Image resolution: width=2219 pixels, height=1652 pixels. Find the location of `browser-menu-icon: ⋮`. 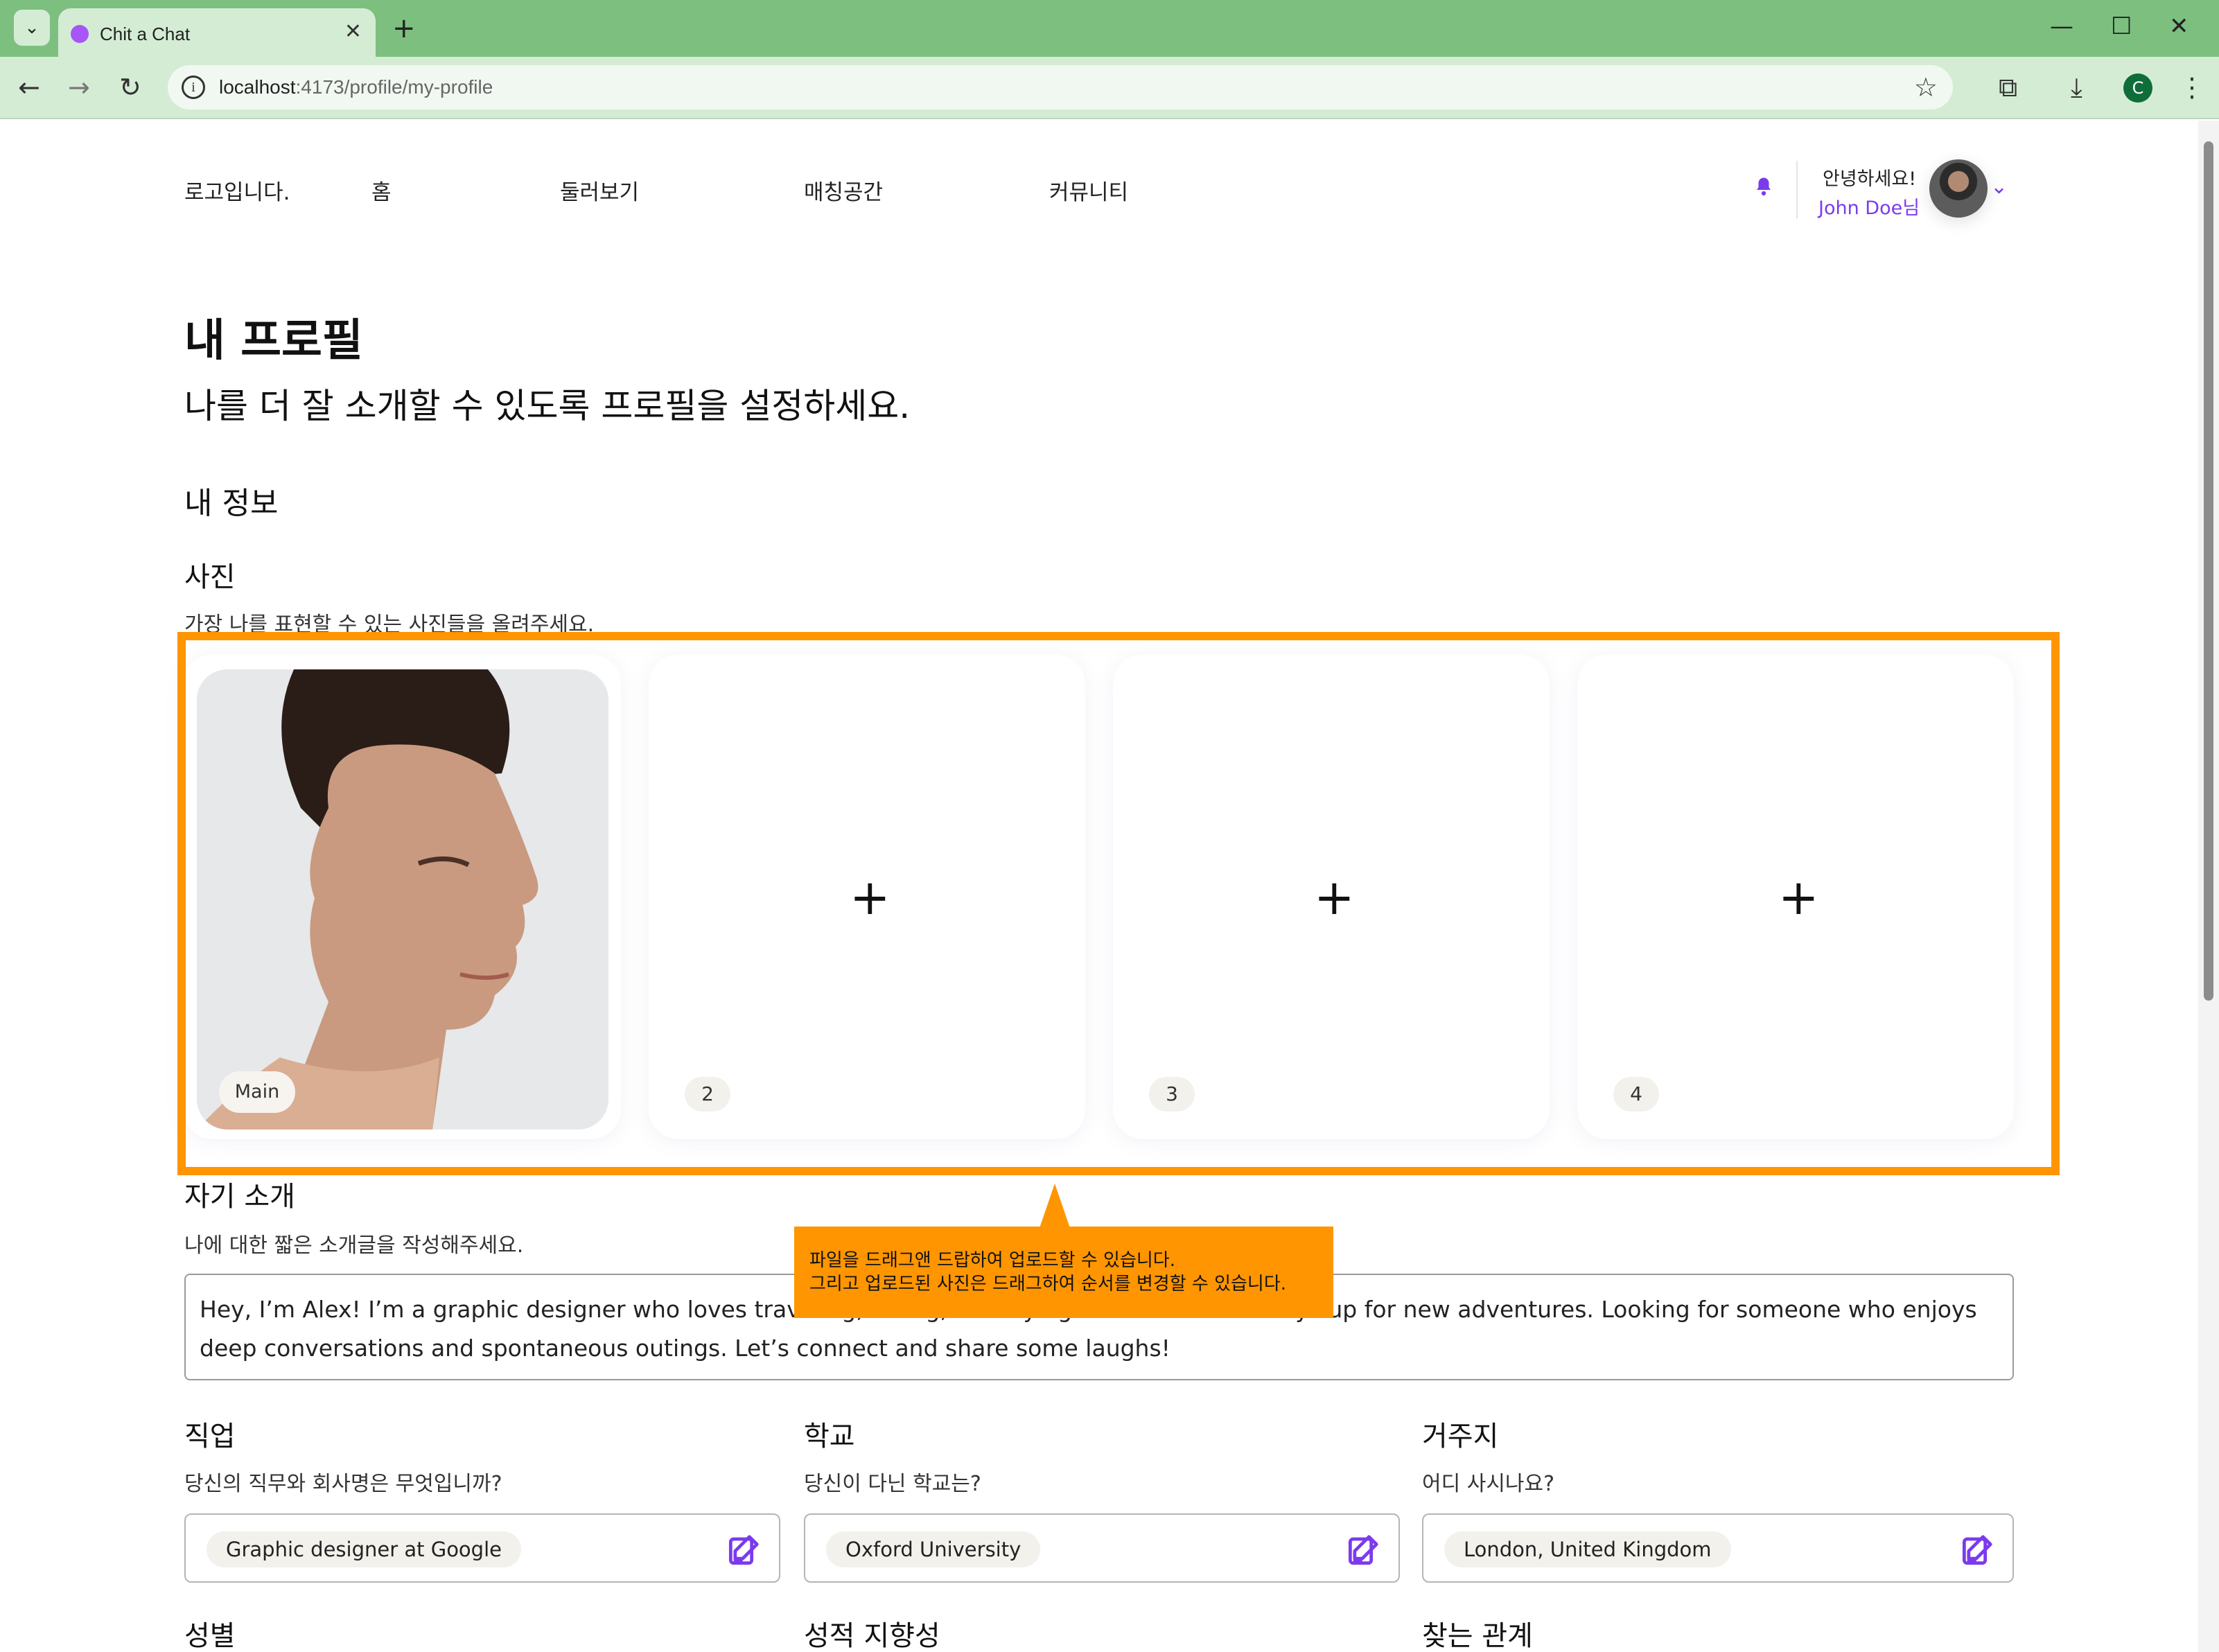

browser-menu-icon: ⋮ is located at coordinates (2192, 87).